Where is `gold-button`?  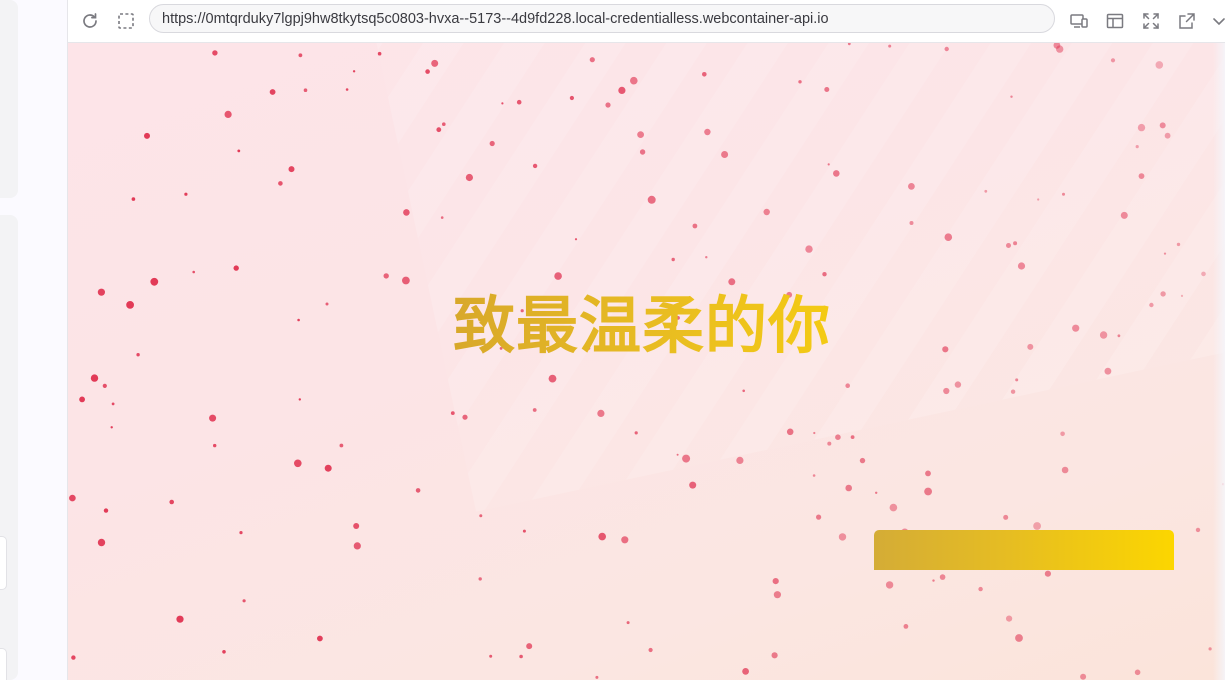
gold-button is located at coordinates (1024, 550).